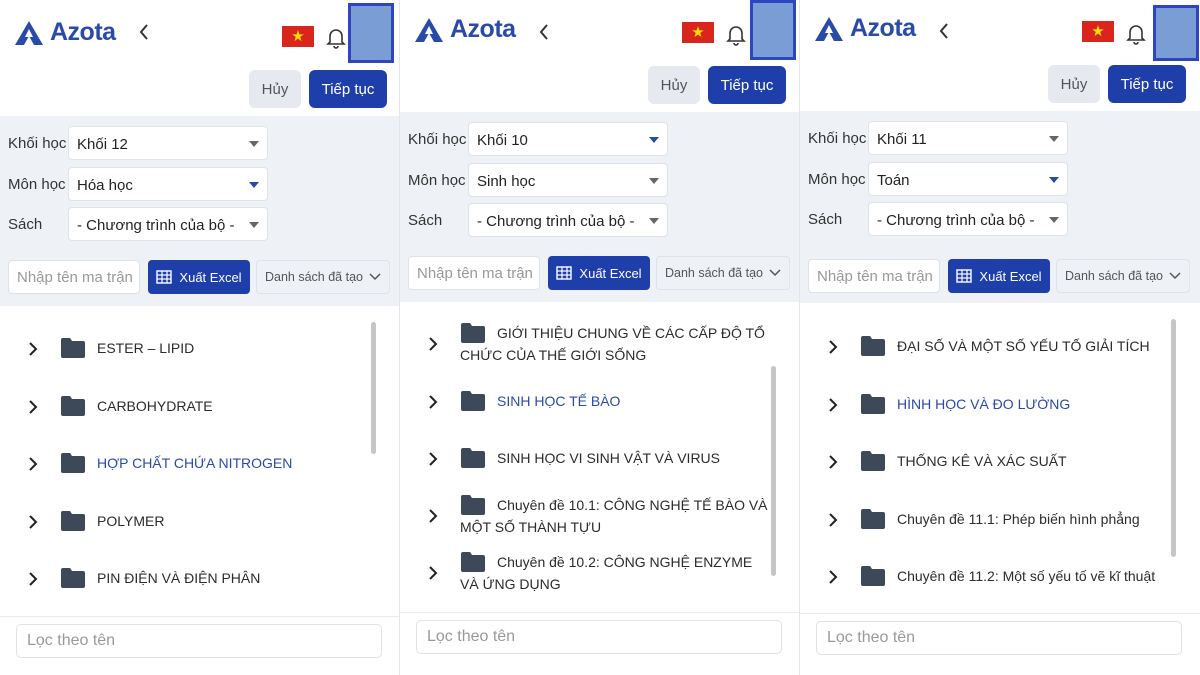  What do you see at coordinates (775, 273) in the screenshot?
I see `chevron-down-icon` at bounding box center [775, 273].